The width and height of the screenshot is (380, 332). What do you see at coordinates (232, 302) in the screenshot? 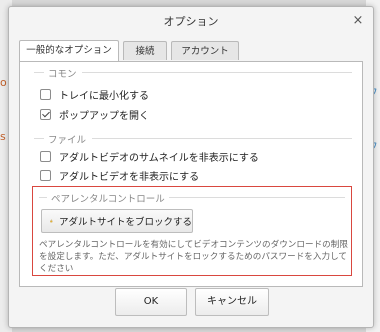
I see `cancel-button: キャンセル` at bounding box center [232, 302].